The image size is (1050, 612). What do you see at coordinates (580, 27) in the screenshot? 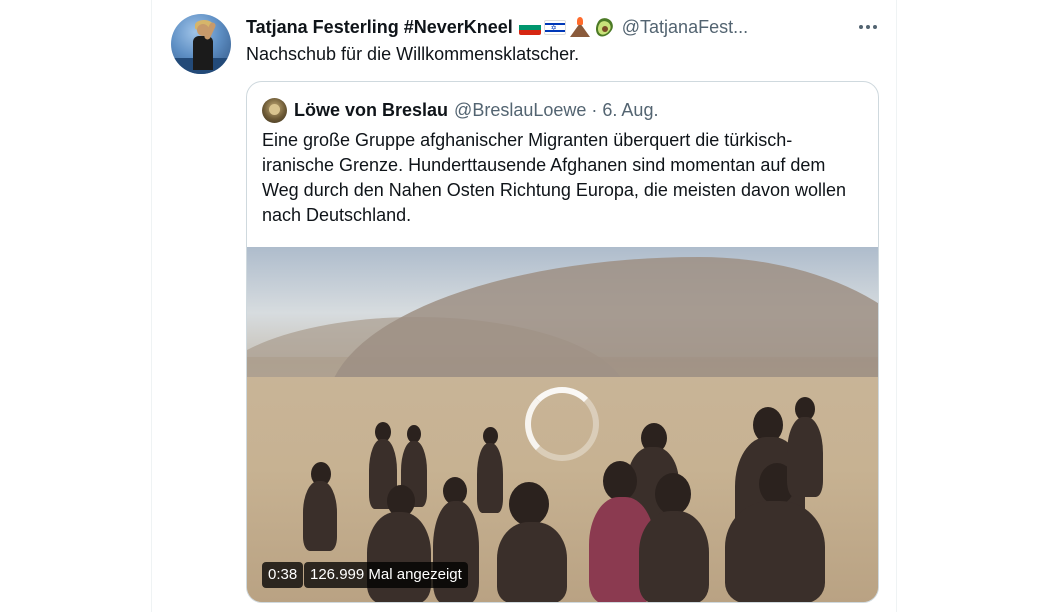
I see `volcano-icon` at bounding box center [580, 27].